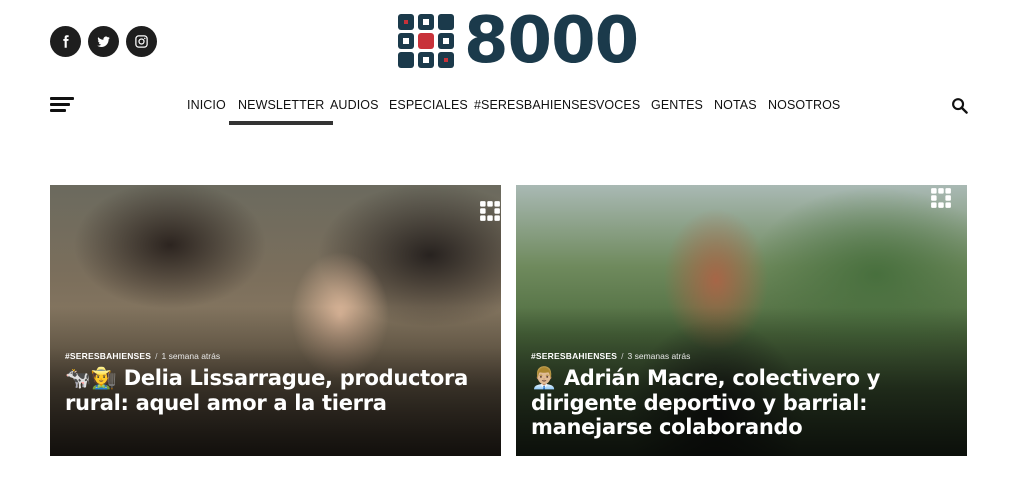 This screenshot has width=1024, height=482. What do you see at coordinates (535, 109) in the screenshot?
I see `nav-item-seresbahienses: #SERESBAHIENSES` at bounding box center [535, 109].